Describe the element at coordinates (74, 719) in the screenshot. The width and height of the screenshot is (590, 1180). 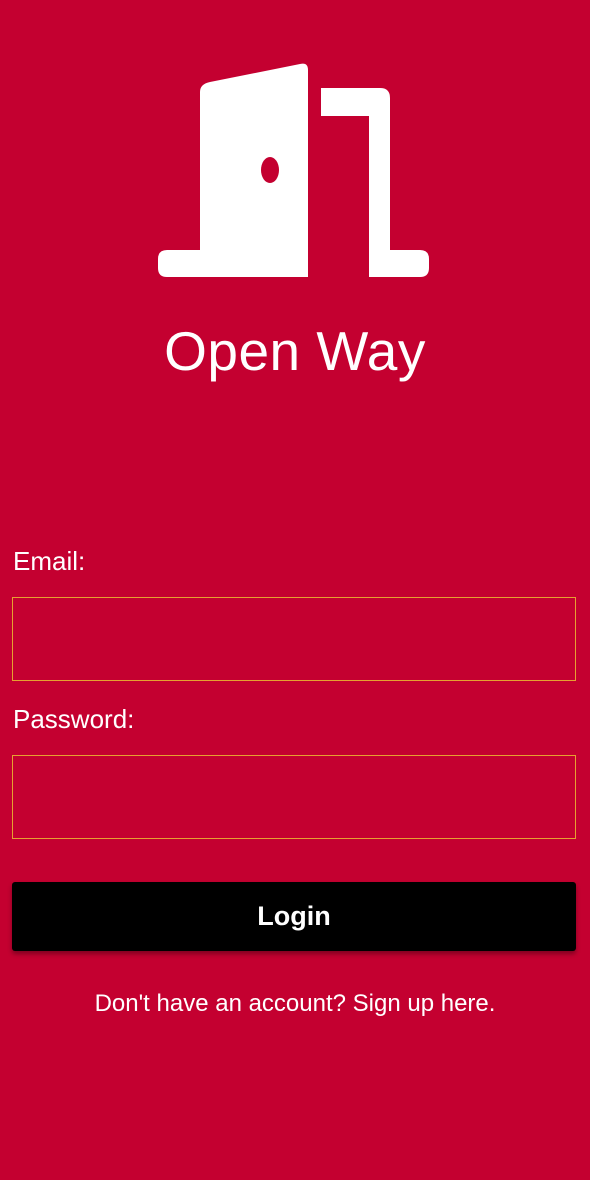
I see `password-label: Password:` at that location.